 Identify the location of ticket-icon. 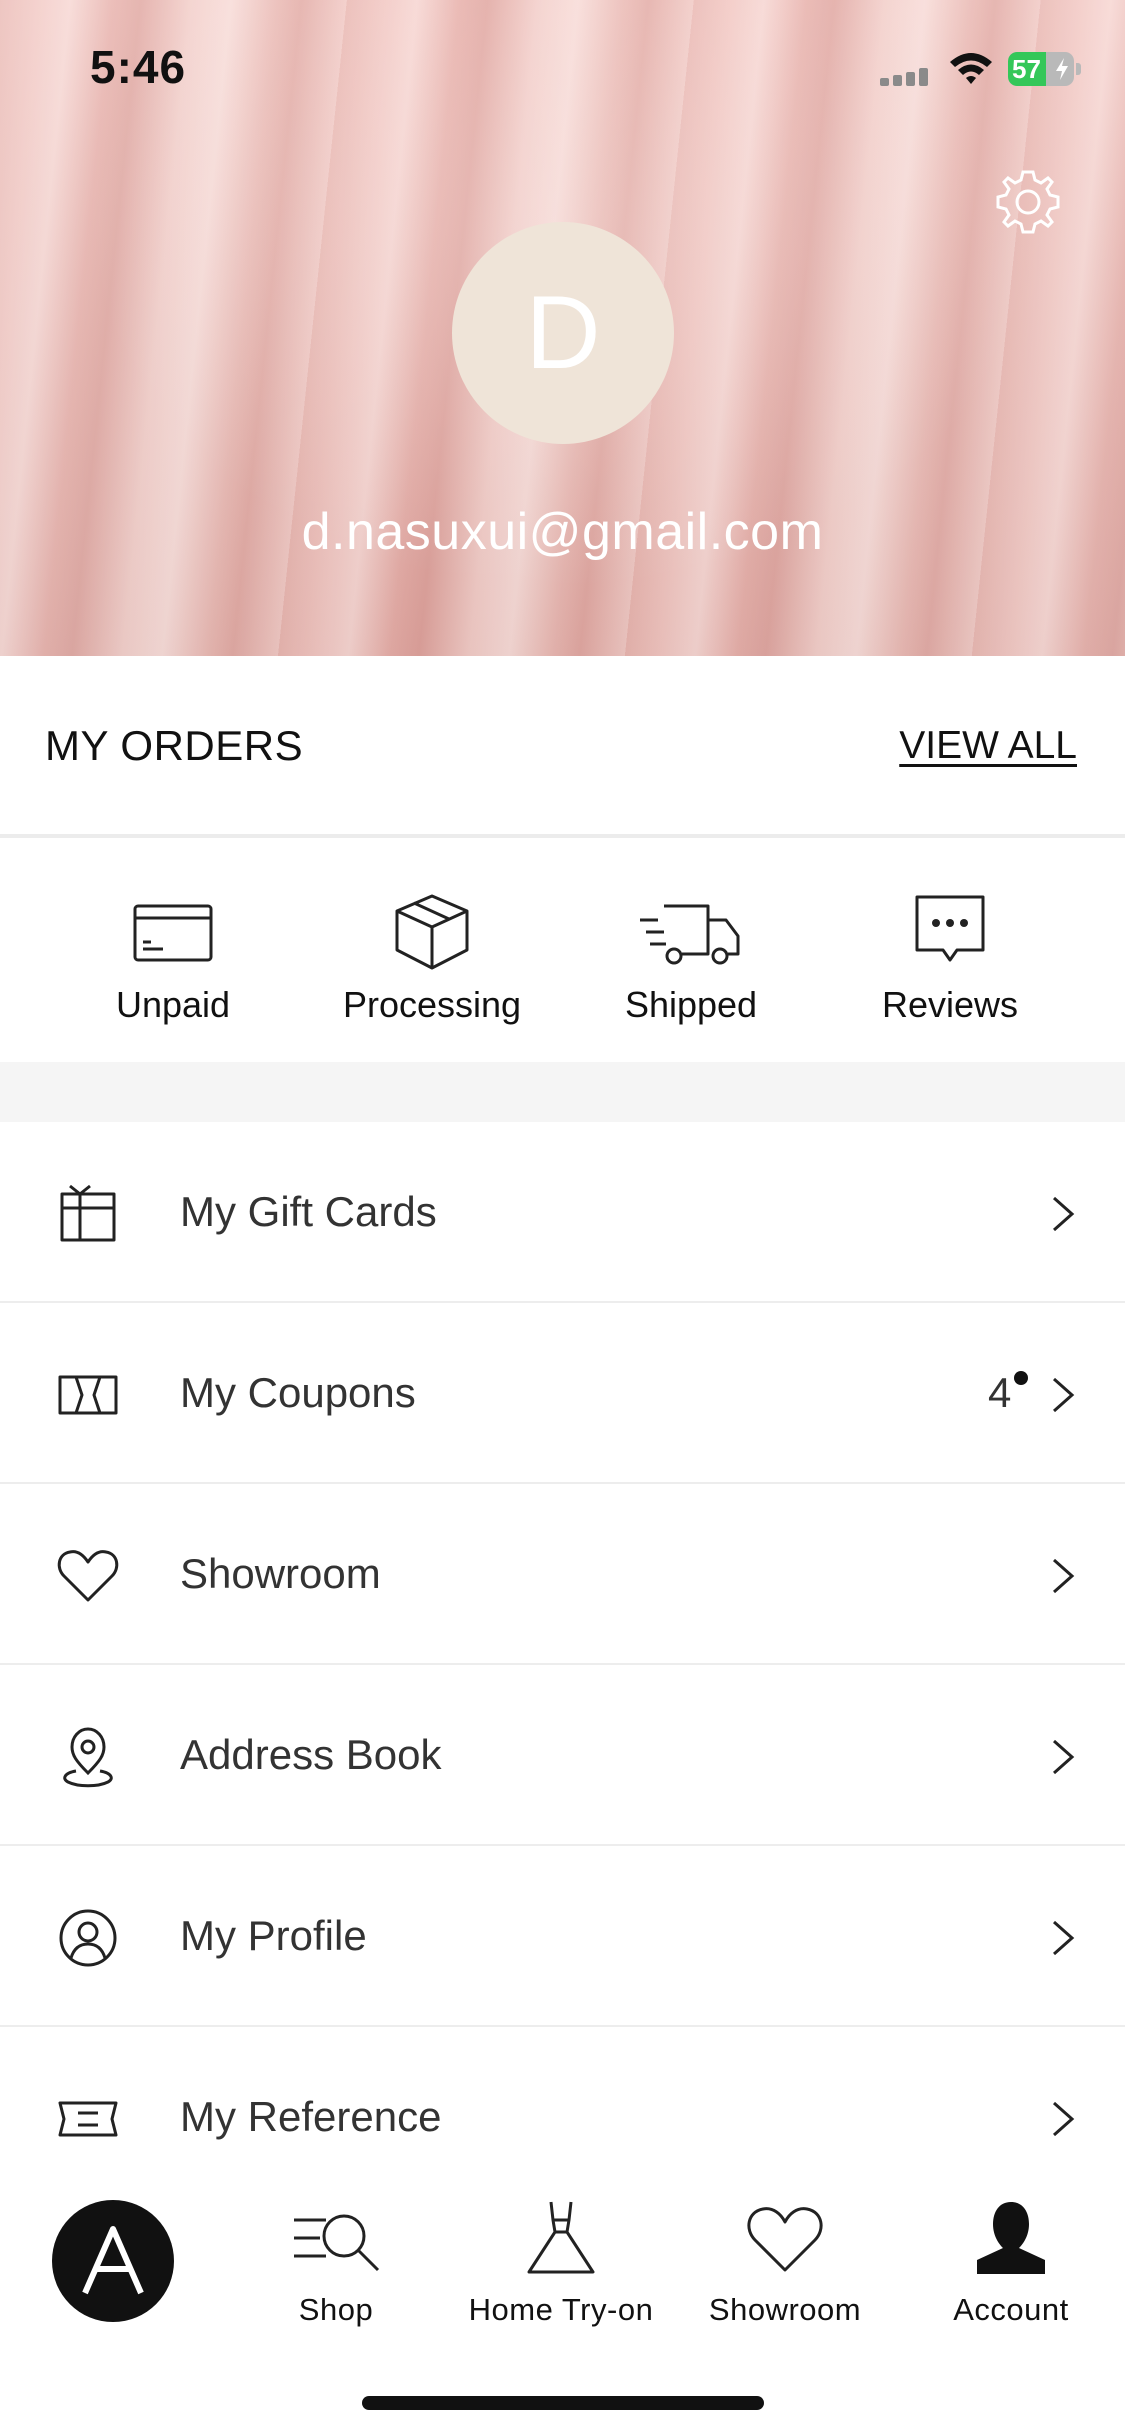
(88, 2119).